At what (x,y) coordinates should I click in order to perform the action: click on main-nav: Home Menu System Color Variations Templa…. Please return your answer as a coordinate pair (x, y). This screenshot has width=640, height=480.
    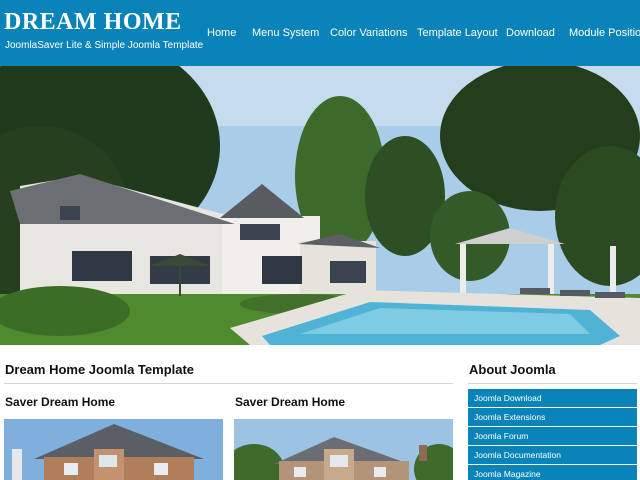
    Looking at the image, I should click on (320, 33).